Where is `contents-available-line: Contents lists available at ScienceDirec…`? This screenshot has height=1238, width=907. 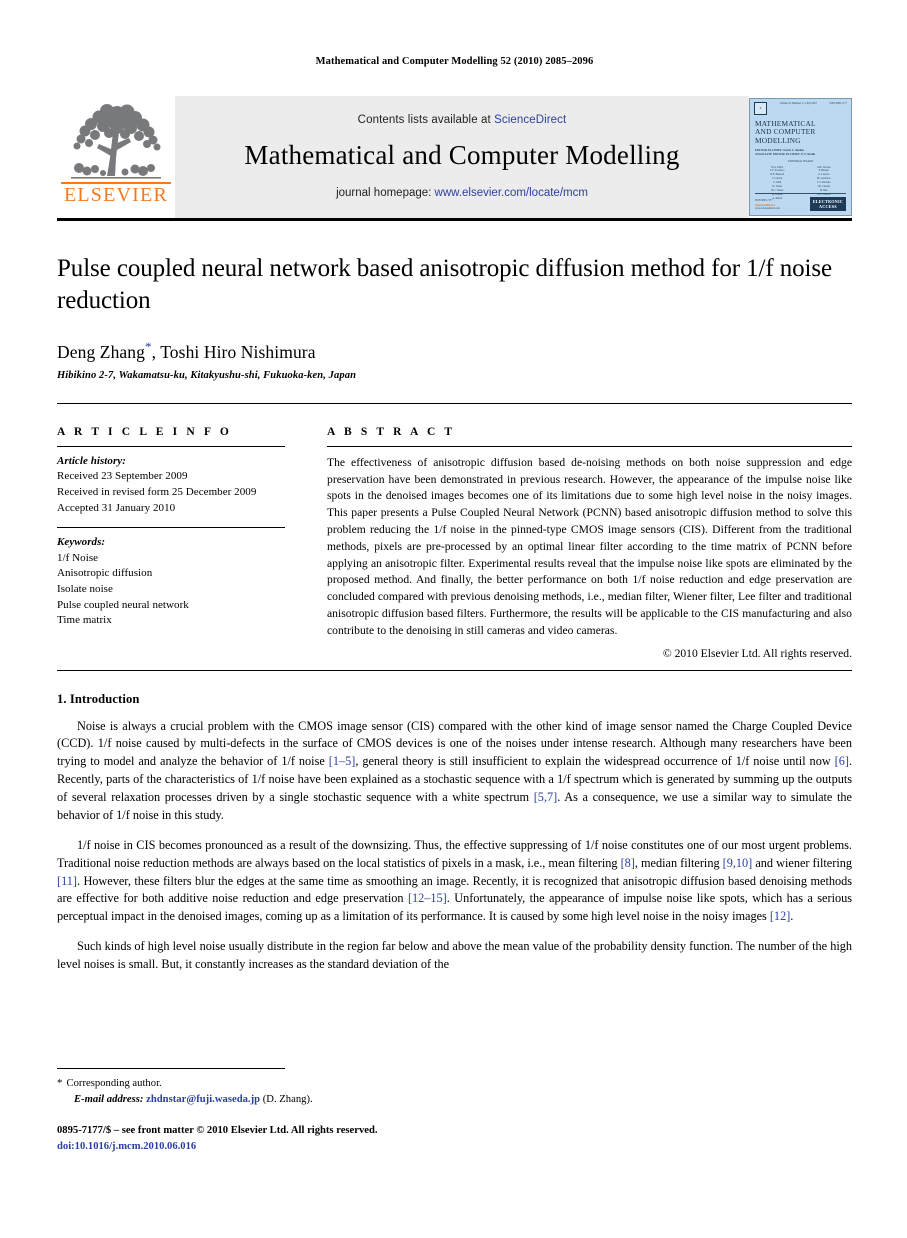 contents-available-line: Contents lists available at ScienceDirec… is located at coordinates (462, 120).